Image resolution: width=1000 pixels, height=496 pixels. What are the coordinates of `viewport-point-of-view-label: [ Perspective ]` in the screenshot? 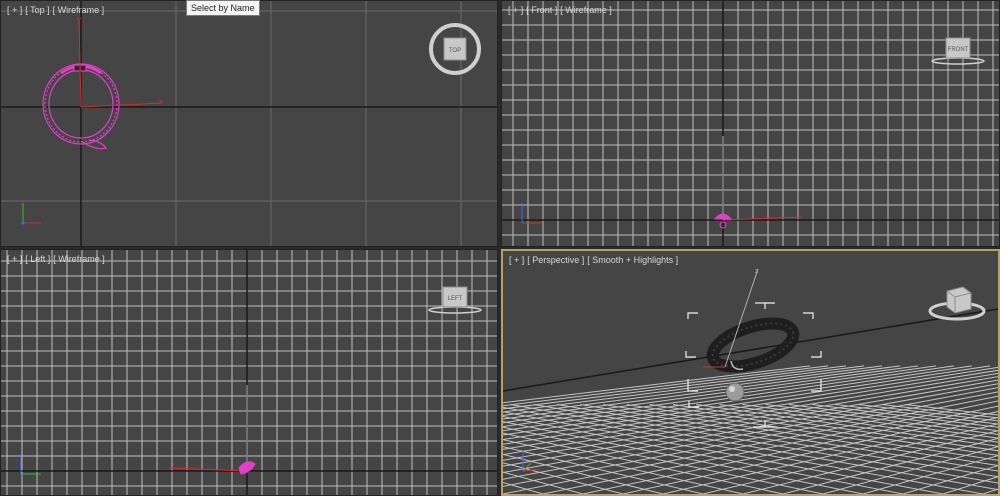 It's located at (555, 260).